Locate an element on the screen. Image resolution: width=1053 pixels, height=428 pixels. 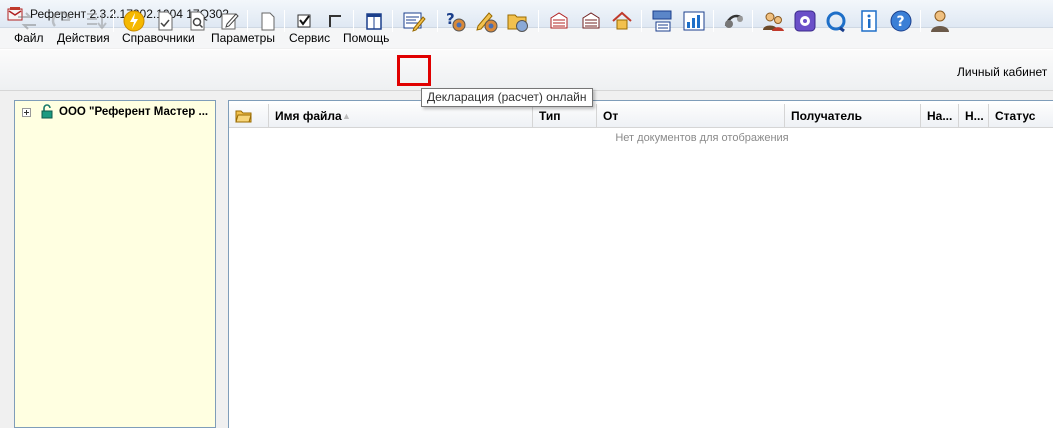
help-button: ? is located at coordinates (901, 21).